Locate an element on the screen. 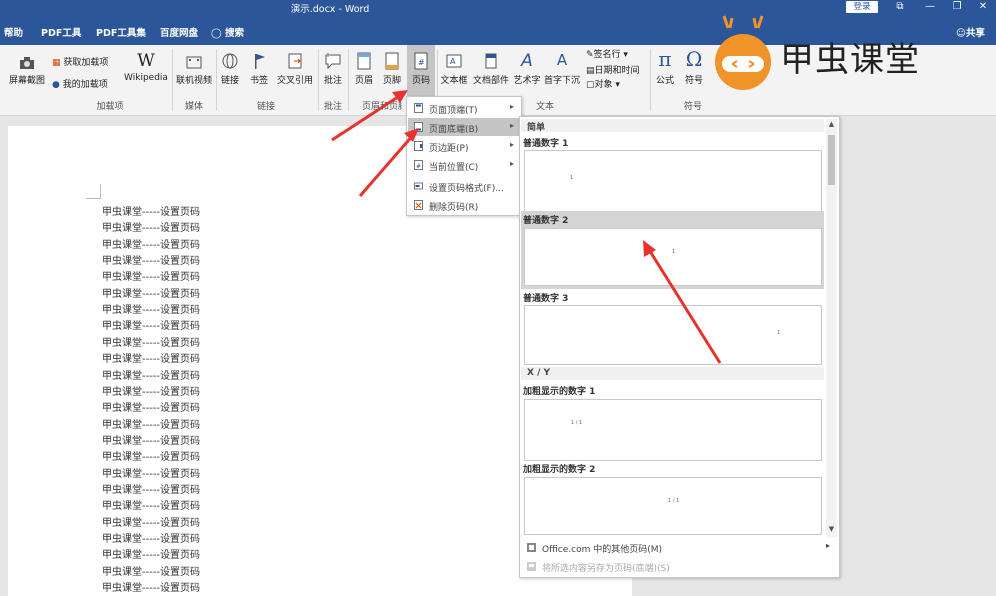 The image size is (996, 596). gallery-item-title: 加粗显示的数字 2 is located at coordinates (559, 470).